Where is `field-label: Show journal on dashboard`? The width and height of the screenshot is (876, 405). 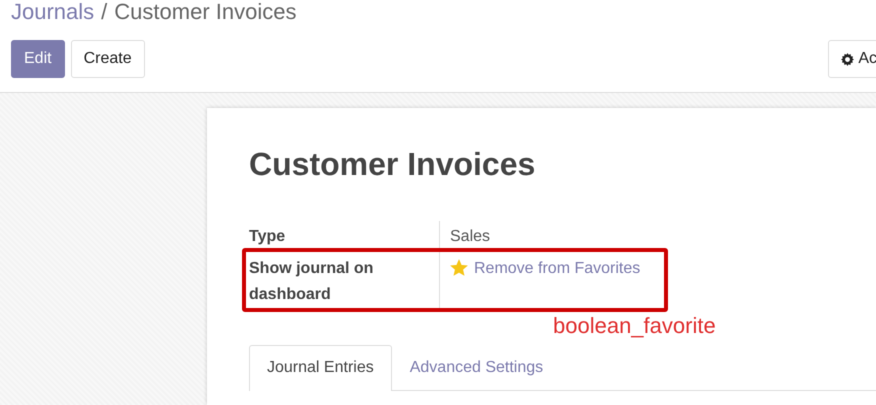 field-label: Show journal on dashboard is located at coordinates (344, 282).